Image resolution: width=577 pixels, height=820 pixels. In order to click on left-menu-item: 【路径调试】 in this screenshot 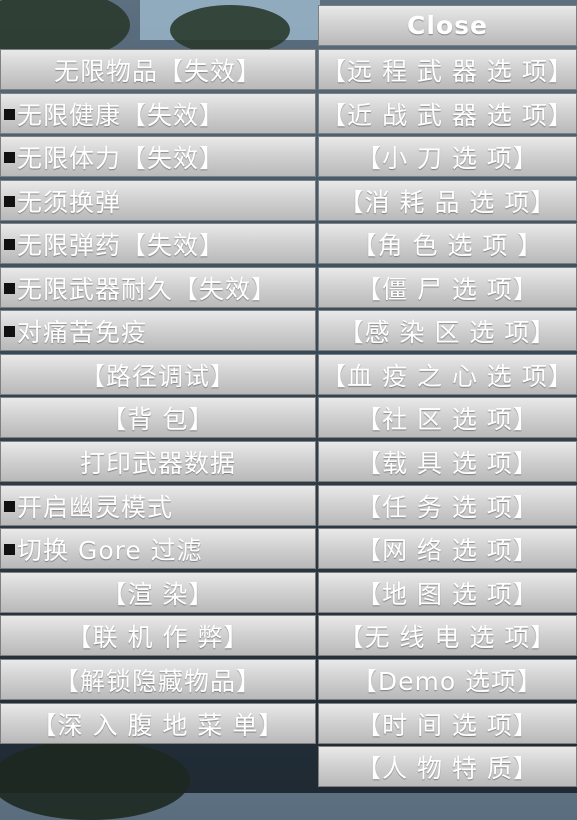, I will do `click(158, 374)`.